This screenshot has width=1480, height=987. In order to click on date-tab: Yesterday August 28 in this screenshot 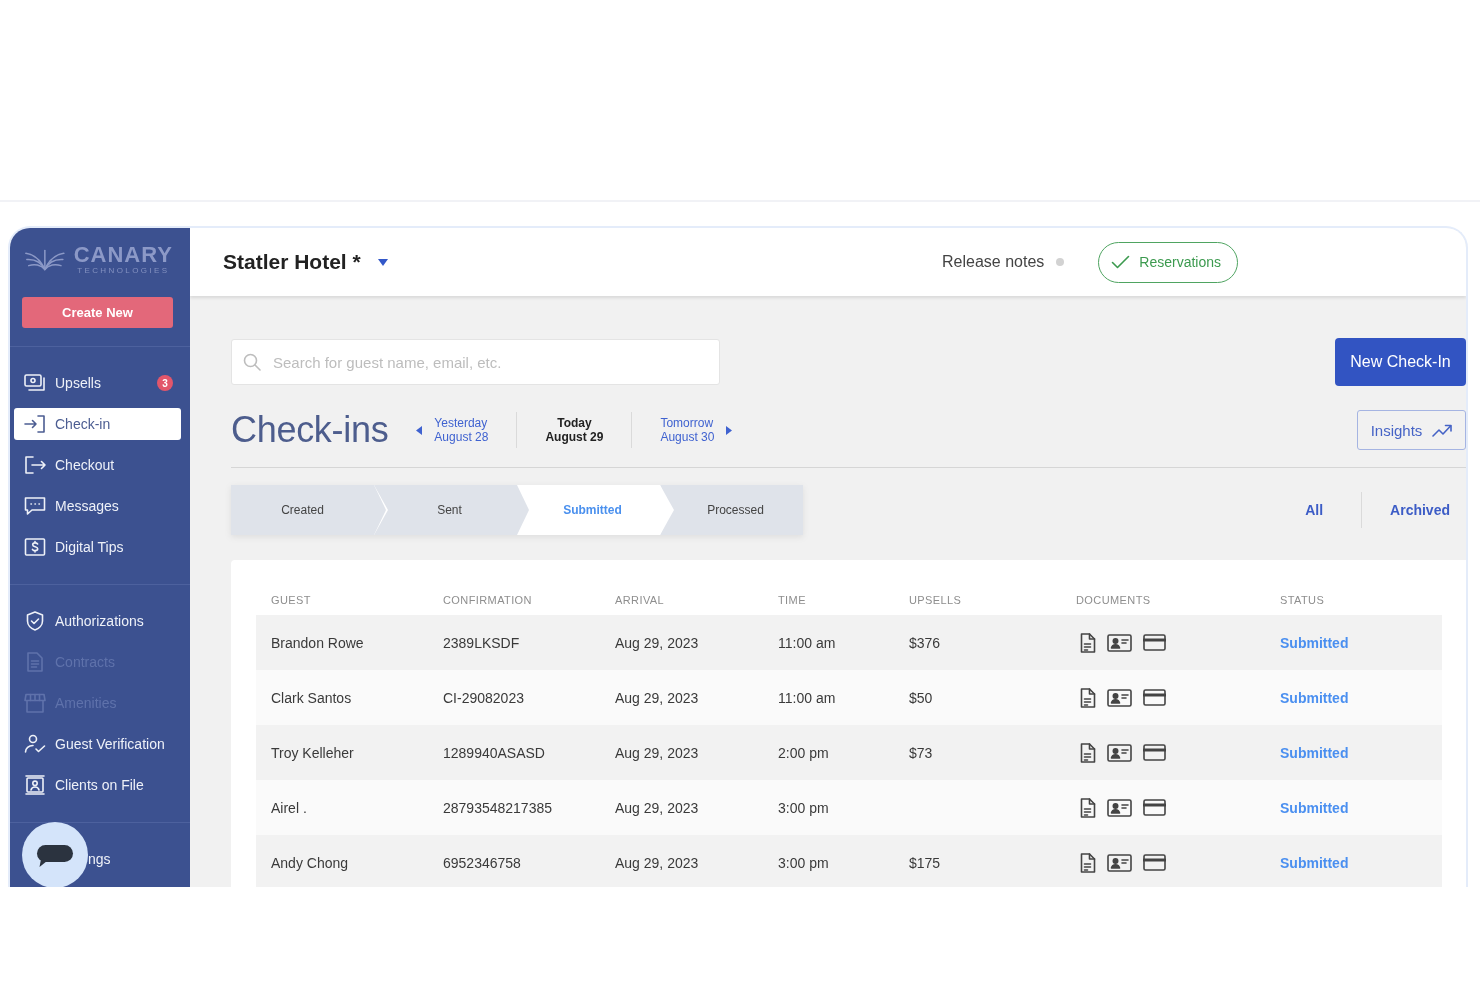, I will do `click(452, 430)`.